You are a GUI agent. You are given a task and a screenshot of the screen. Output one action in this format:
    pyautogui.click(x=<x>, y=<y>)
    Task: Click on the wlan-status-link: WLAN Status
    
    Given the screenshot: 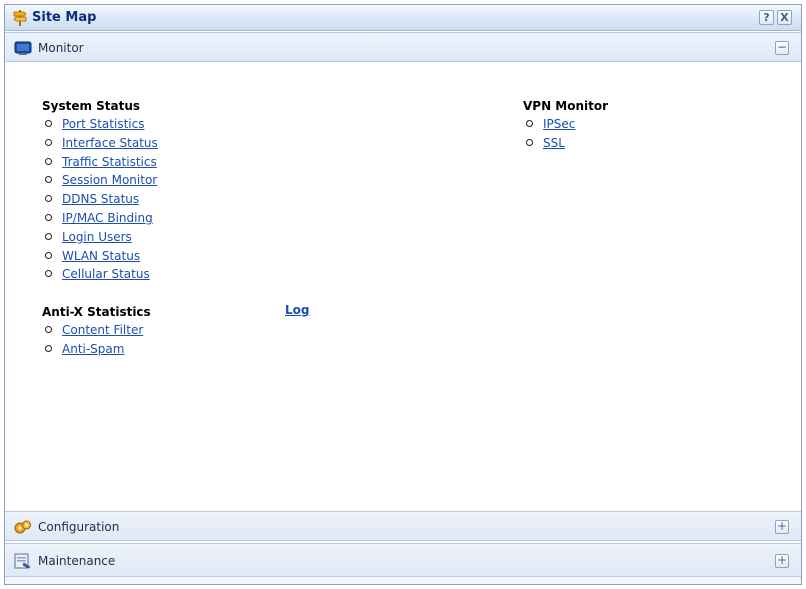 What is the action you would take?
    pyautogui.click(x=101, y=256)
    